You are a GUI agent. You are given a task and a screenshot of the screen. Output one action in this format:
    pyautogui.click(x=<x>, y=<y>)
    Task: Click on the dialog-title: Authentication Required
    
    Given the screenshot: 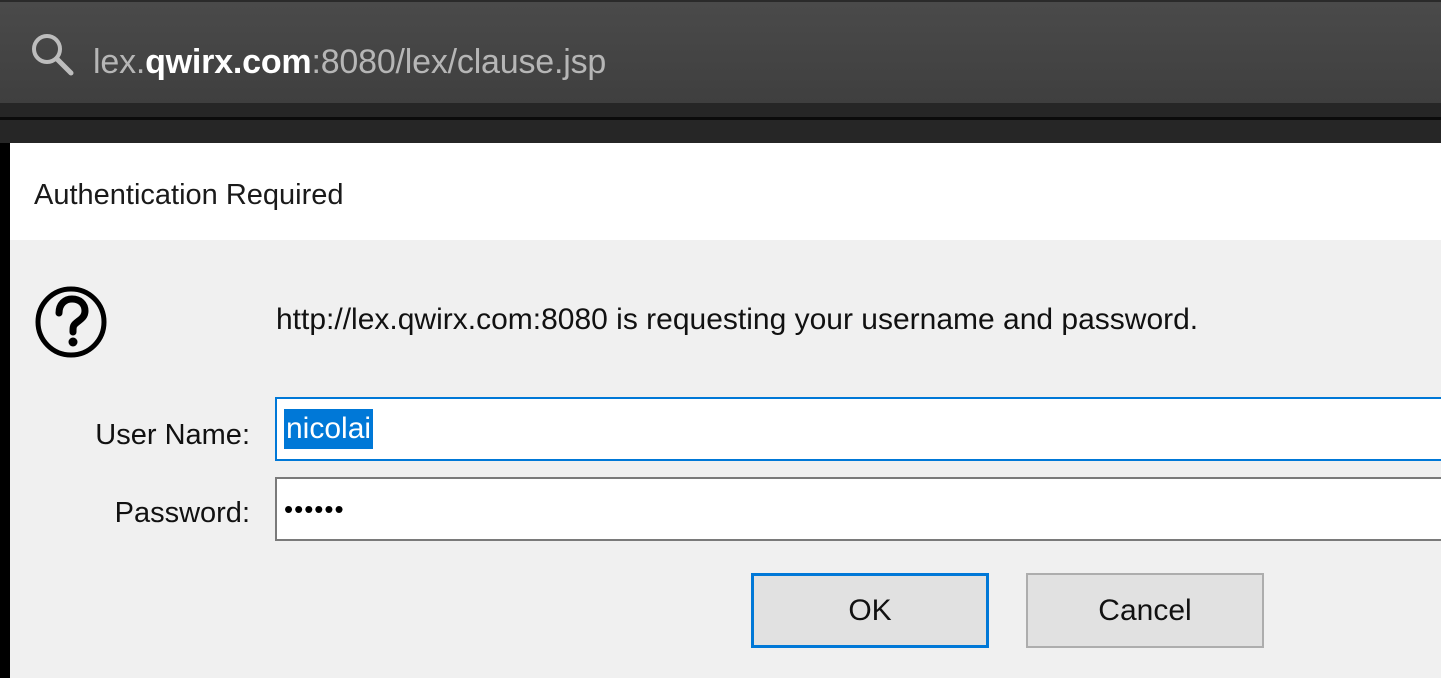 What is the action you would take?
    pyautogui.click(x=189, y=195)
    